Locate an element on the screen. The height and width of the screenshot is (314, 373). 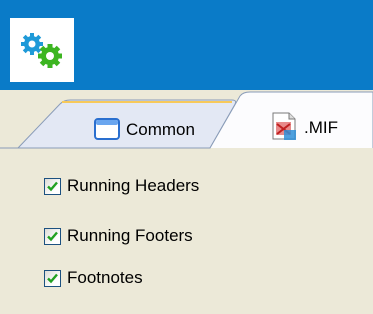
running-footers-option: Running Footers is located at coordinates (118, 236).